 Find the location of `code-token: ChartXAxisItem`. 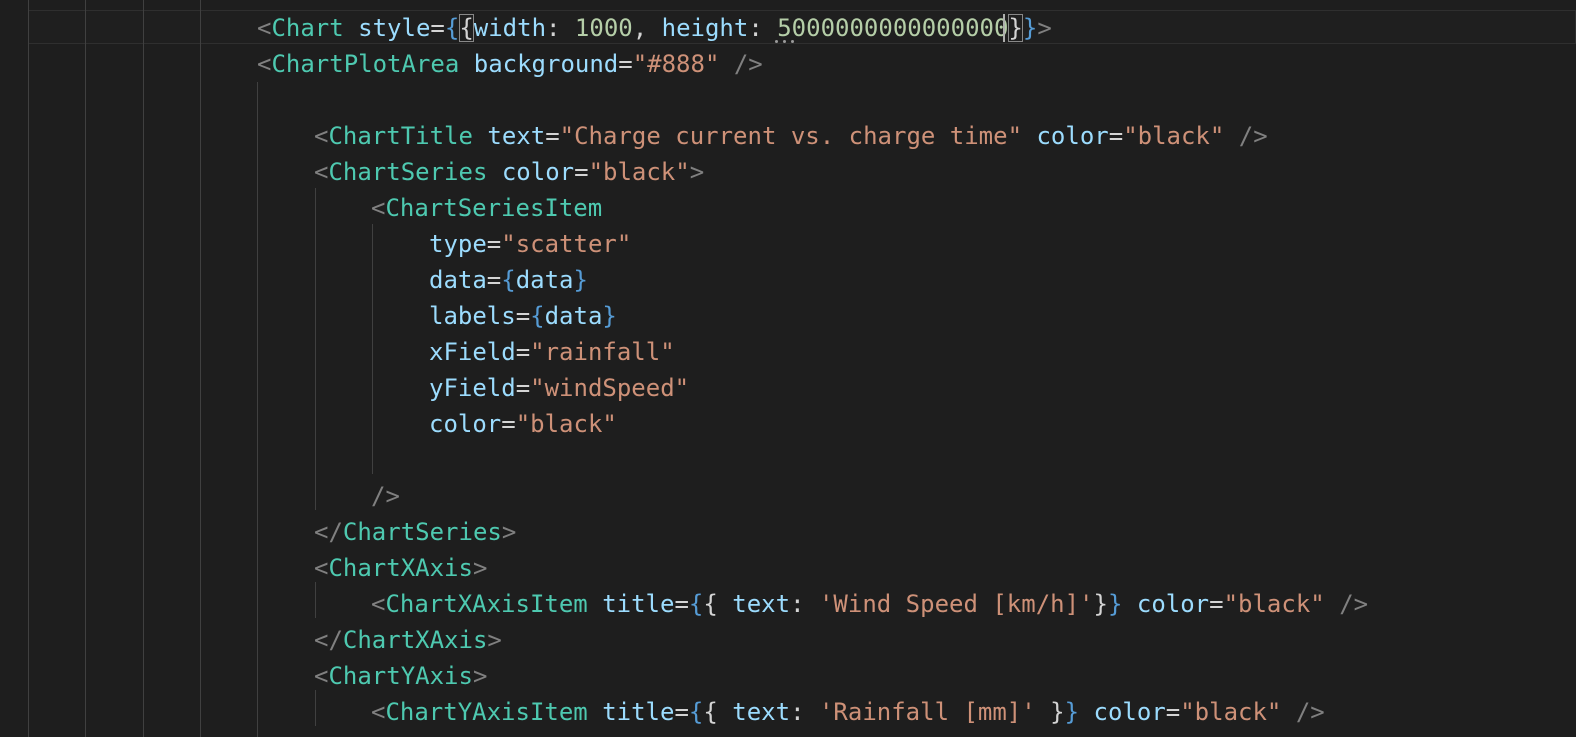

code-token: ChartXAxisItem is located at coordinates (486, 604).